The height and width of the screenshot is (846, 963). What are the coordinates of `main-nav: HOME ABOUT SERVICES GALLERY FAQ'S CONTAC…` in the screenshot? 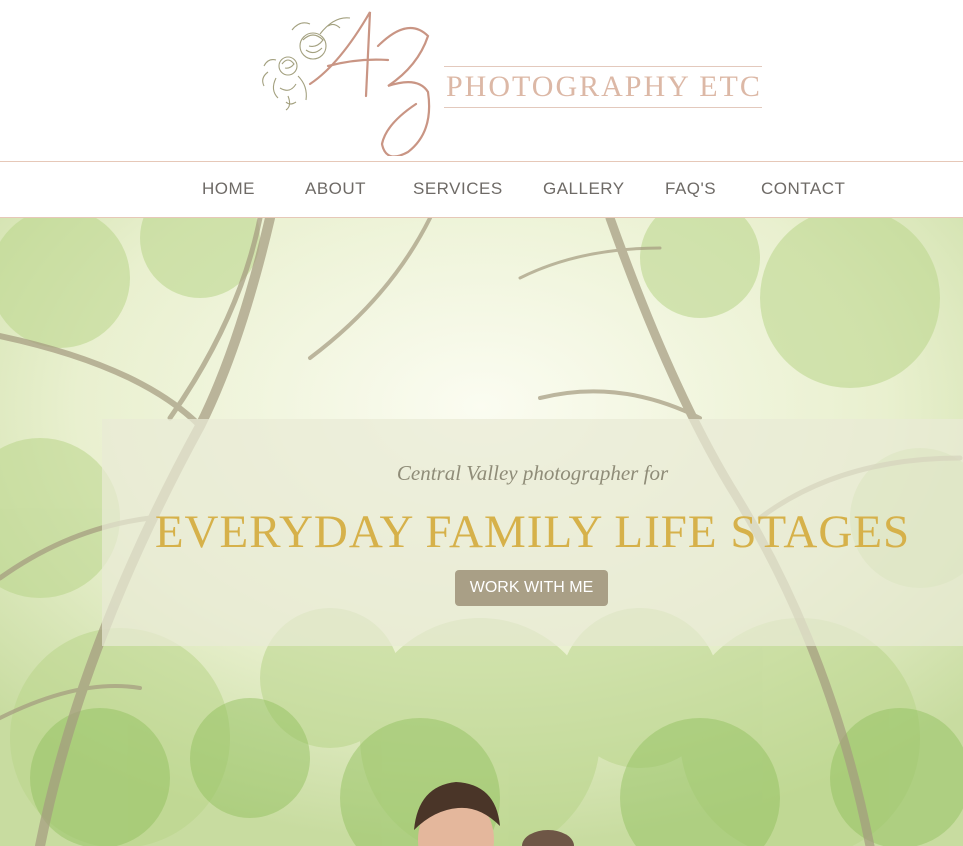 It's located at (481, 189).